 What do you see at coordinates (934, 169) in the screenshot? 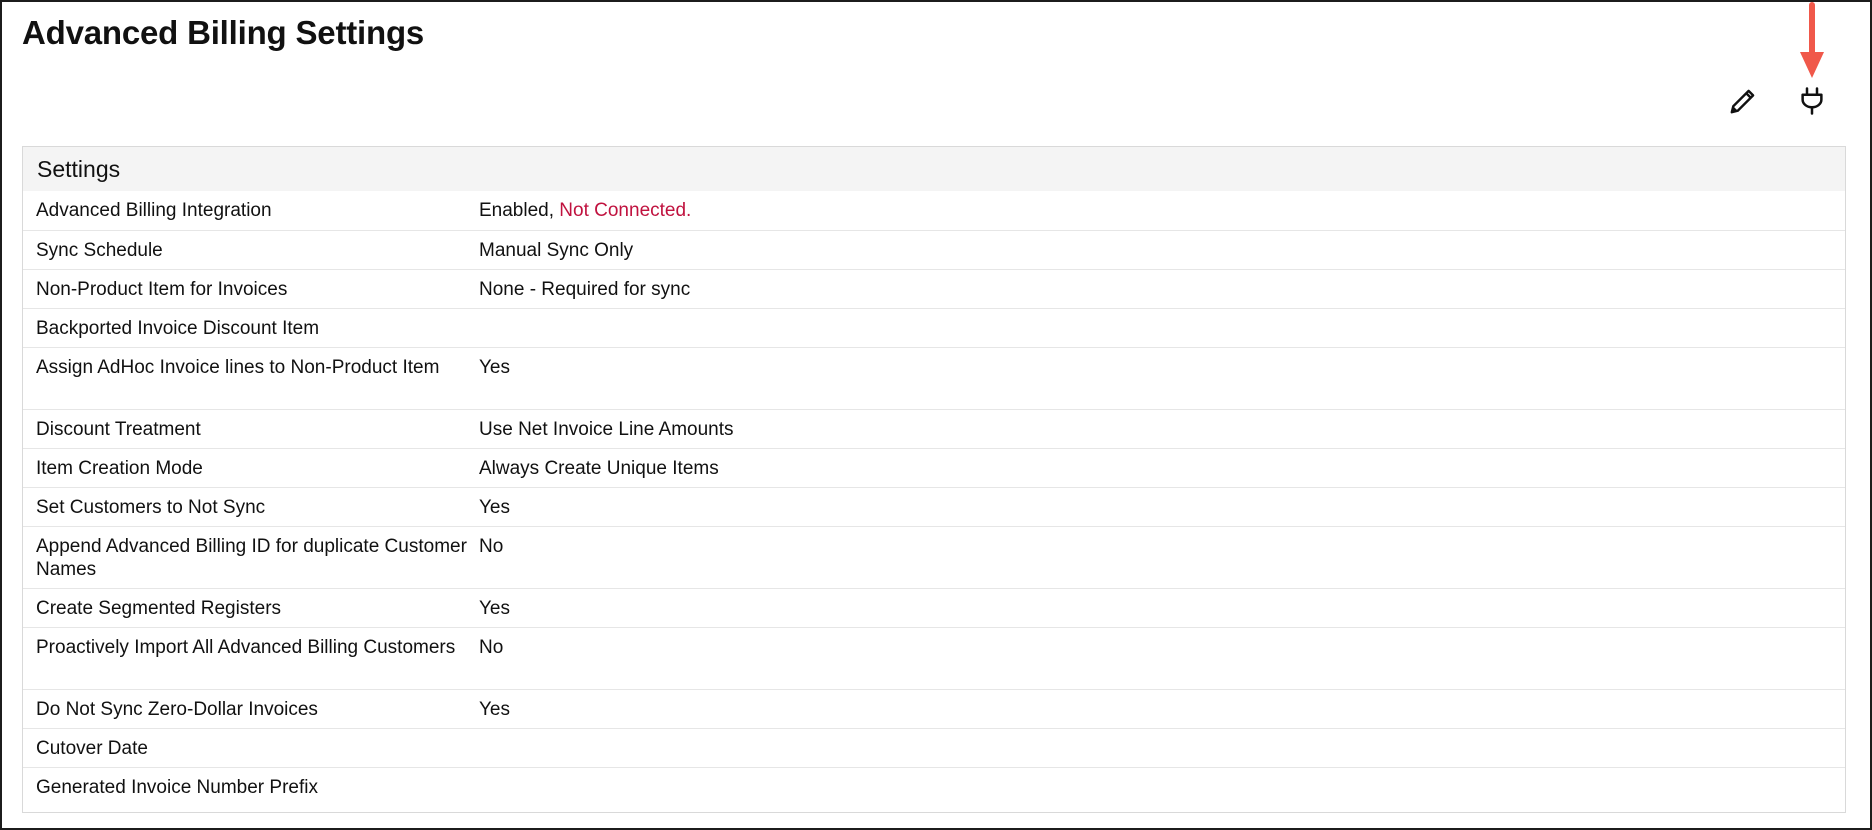
I see `panel-header: Settings` at bounding box center [934, 169].